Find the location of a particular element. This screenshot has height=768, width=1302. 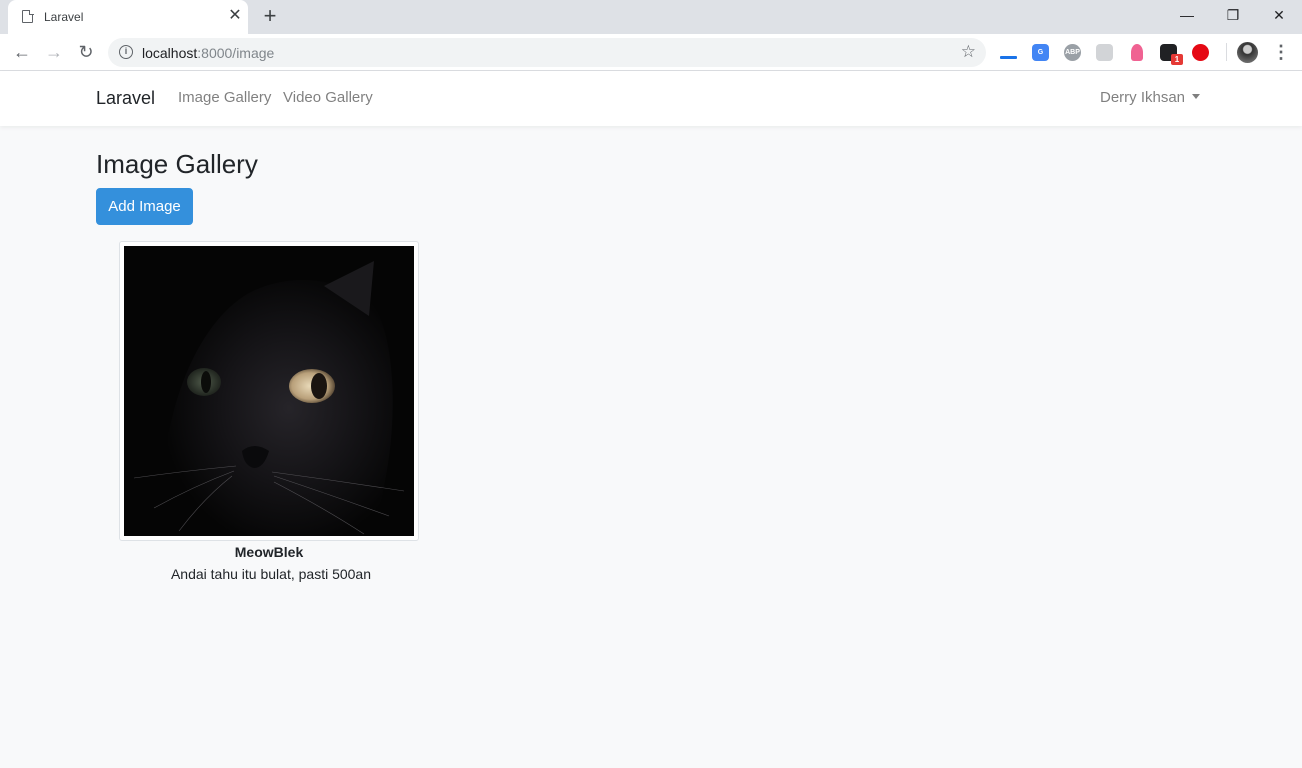

red-extension-icon is located at coordinates (1200, 52).